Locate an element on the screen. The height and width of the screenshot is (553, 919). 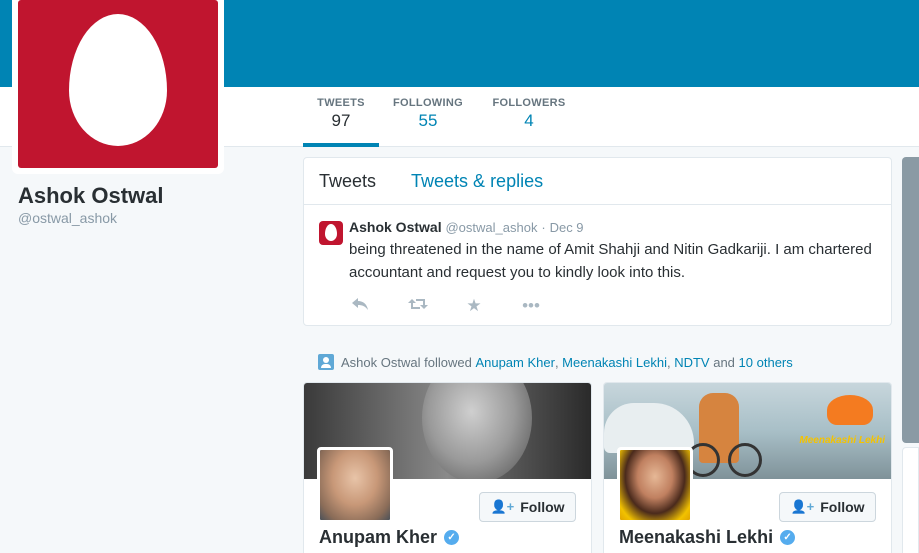
user-card-name: Anupam Kher ✓ is located at coordinates (389, 537).